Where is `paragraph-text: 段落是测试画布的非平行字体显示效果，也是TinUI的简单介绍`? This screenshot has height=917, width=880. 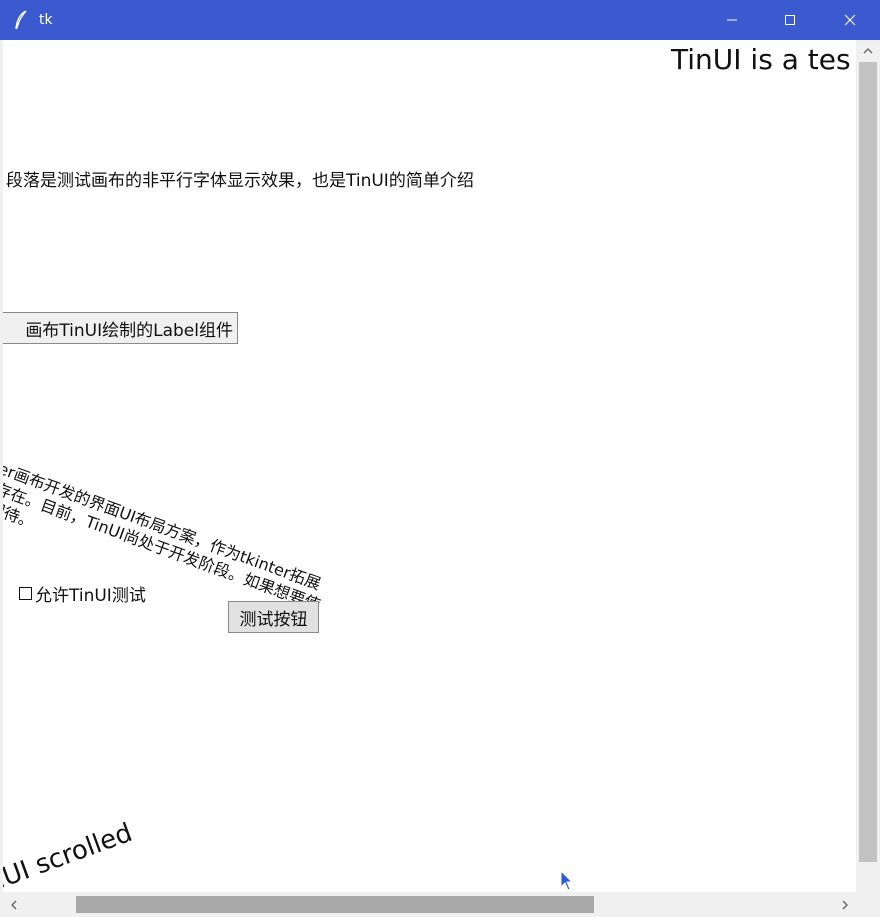 paragraph-text: 段落是测试画布的非平行字体显示效果，也是TinUI的简单介绍 is located at coordinates (240, 181).